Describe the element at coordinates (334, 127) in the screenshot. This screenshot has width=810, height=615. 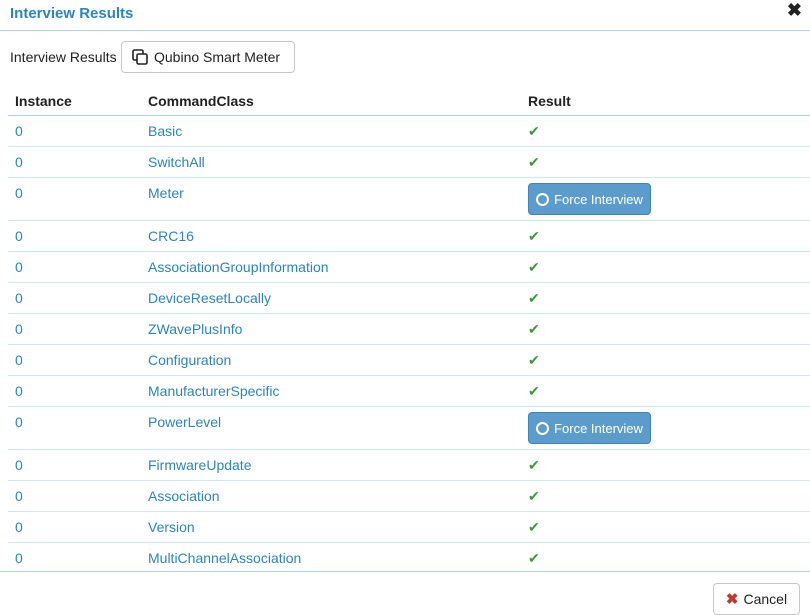
I see `commandclass-link: Basic` at that location.